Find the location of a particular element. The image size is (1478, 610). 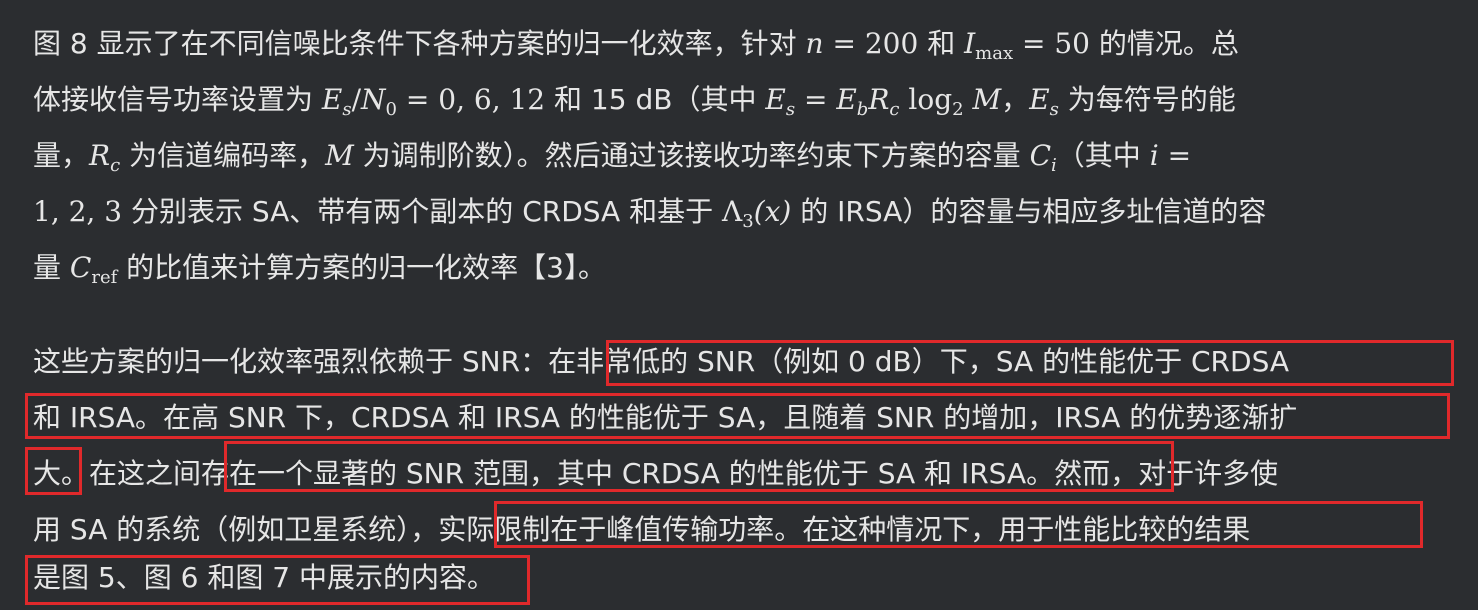

math-eq-50: = 50 is located at coordinates (1056, 43).